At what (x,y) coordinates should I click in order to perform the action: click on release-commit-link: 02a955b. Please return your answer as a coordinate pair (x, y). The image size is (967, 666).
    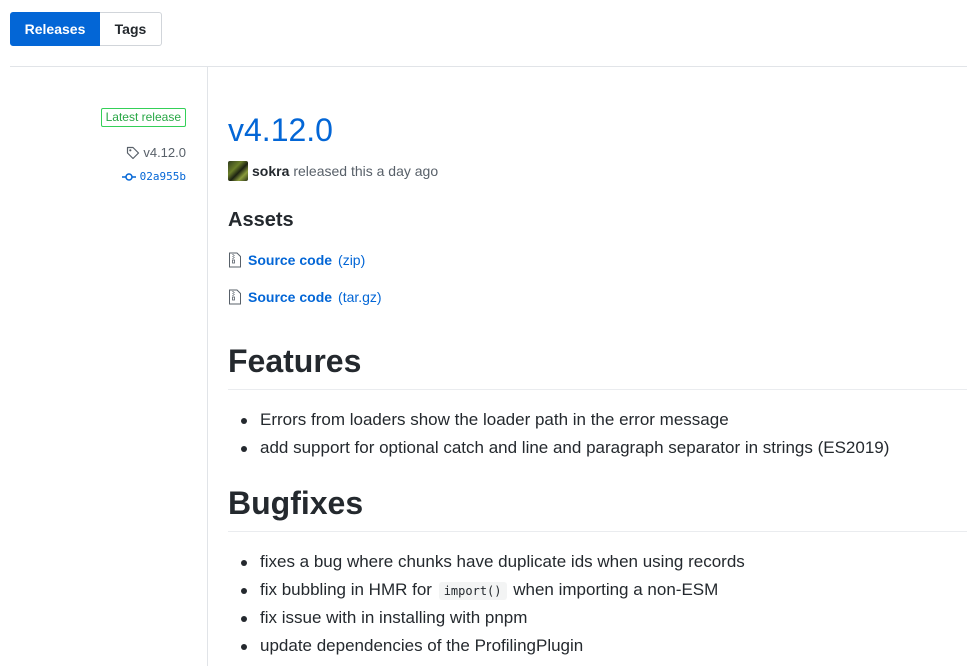
    Looking at the image, I should click on (153, 176).